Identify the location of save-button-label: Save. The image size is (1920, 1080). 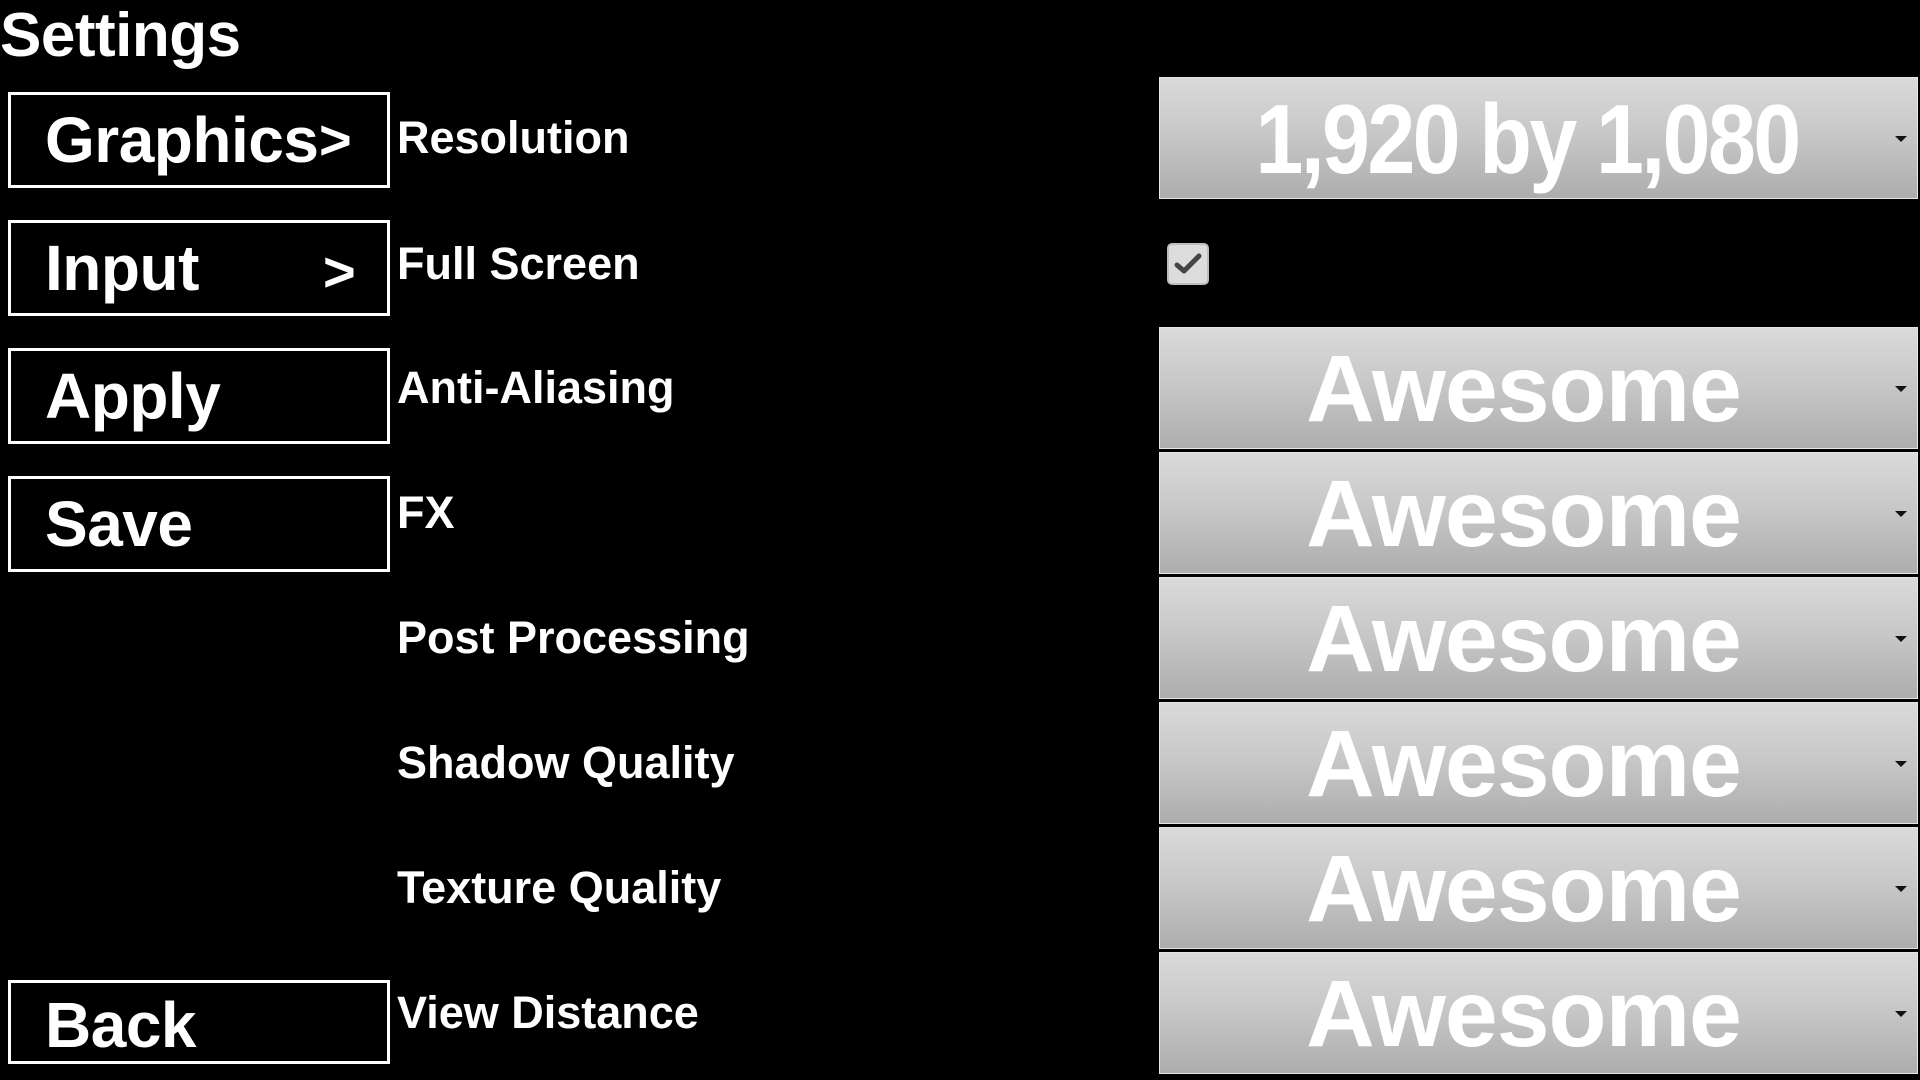
(119, 524).